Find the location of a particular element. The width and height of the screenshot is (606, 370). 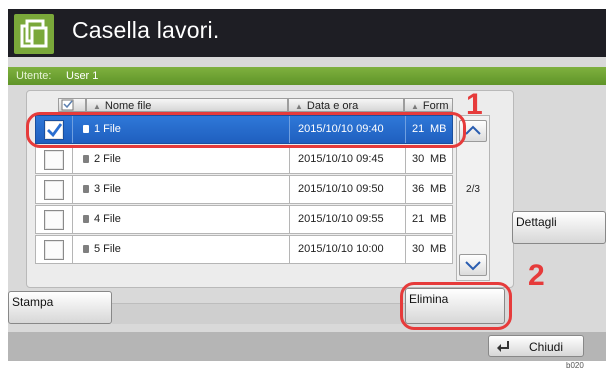

file-name: 4 File is located at coordinates (107, 219).